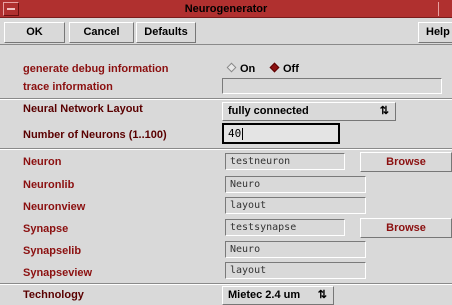 The height and width of the screenshot is (305, 452). Describe the element at coordinates (53, 295) in the screenshot. I see `technology-label: Technology` at that location.